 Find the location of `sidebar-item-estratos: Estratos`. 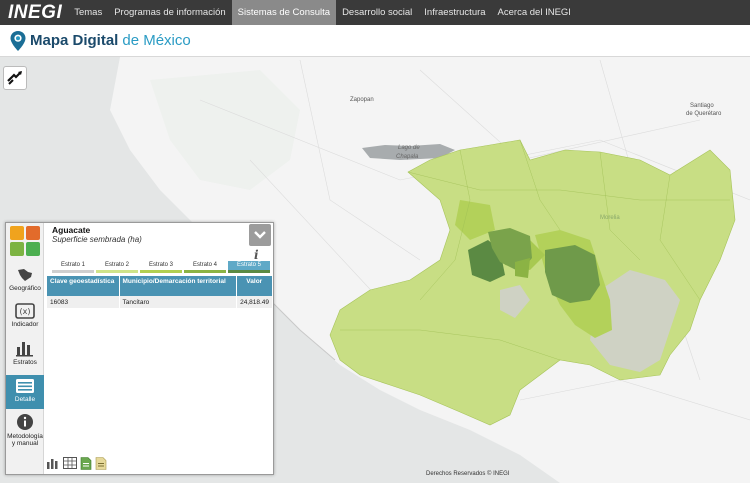

sidebar-item-estratos: Estratos is located at coordinates (25, 355).